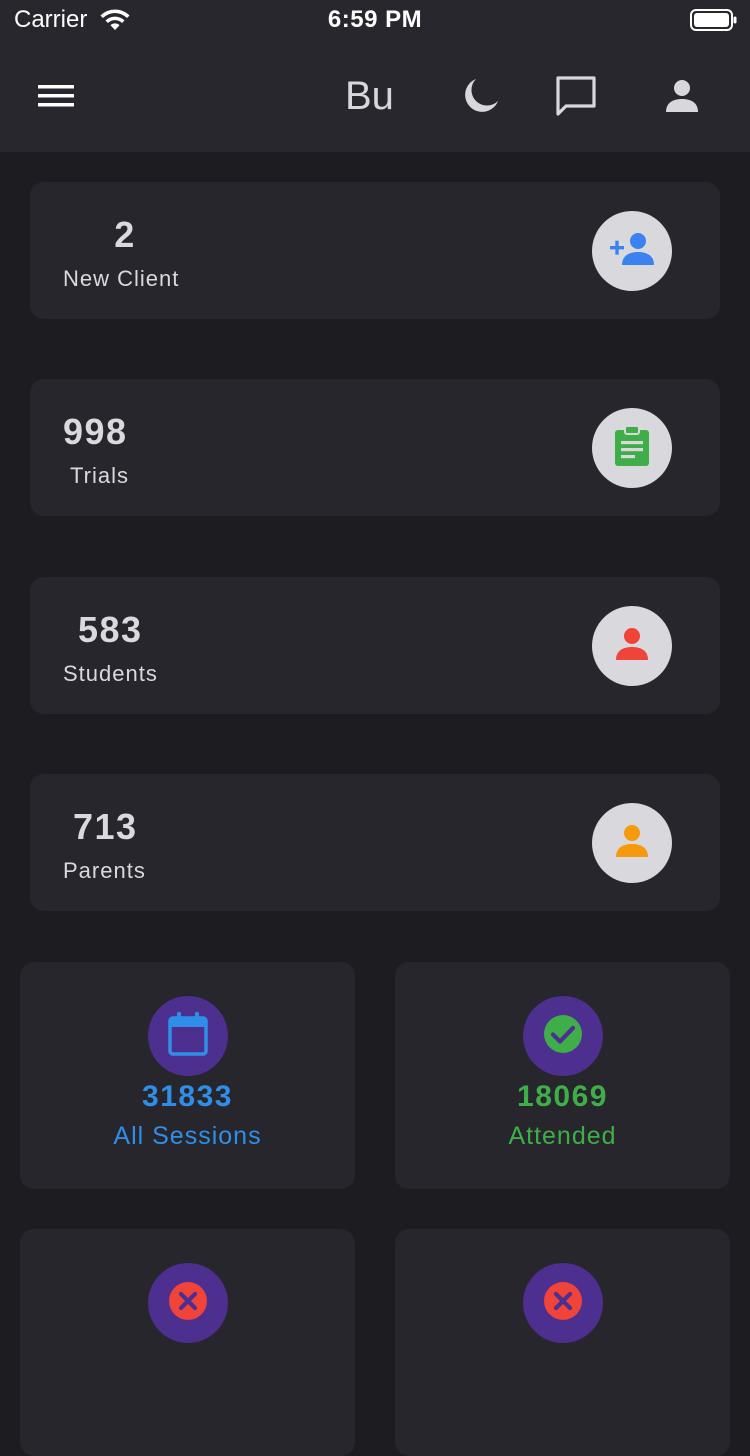  I want to click on clock: 6:59 PM, so click(375, 19).